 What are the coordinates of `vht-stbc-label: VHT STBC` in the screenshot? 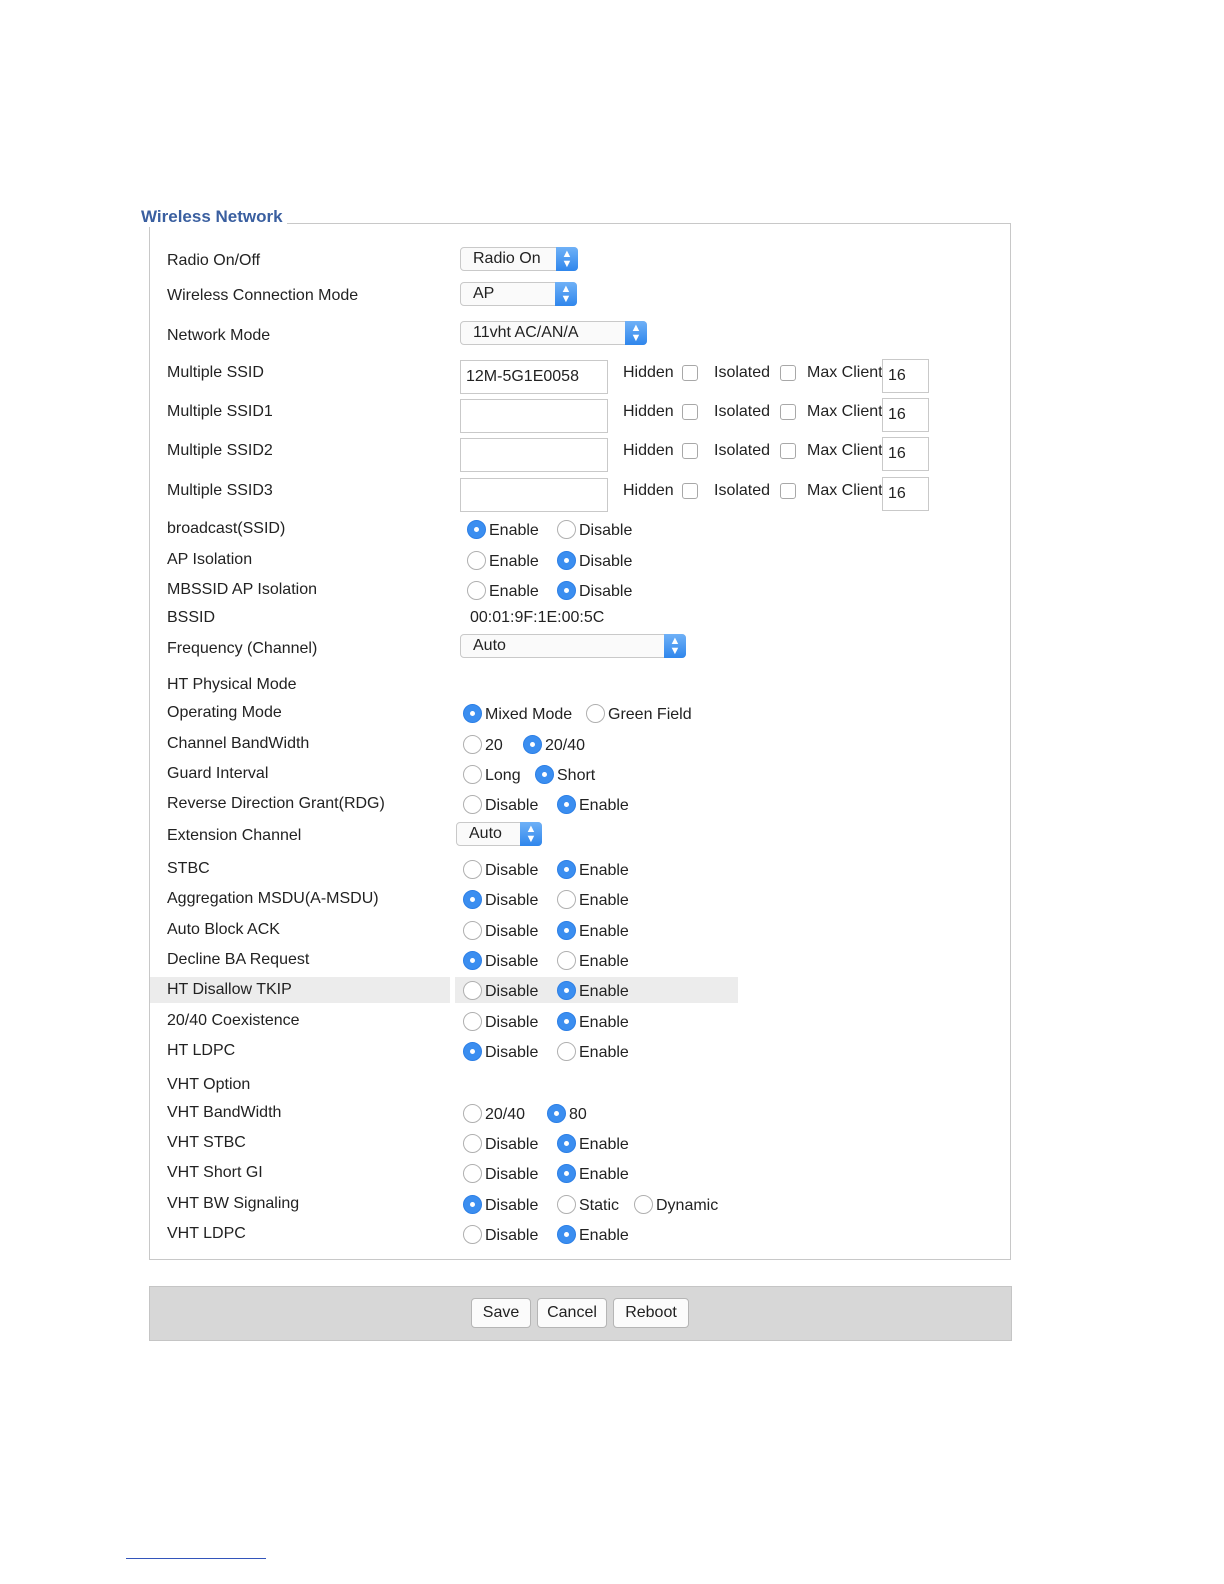 It's located at (206, 1142).